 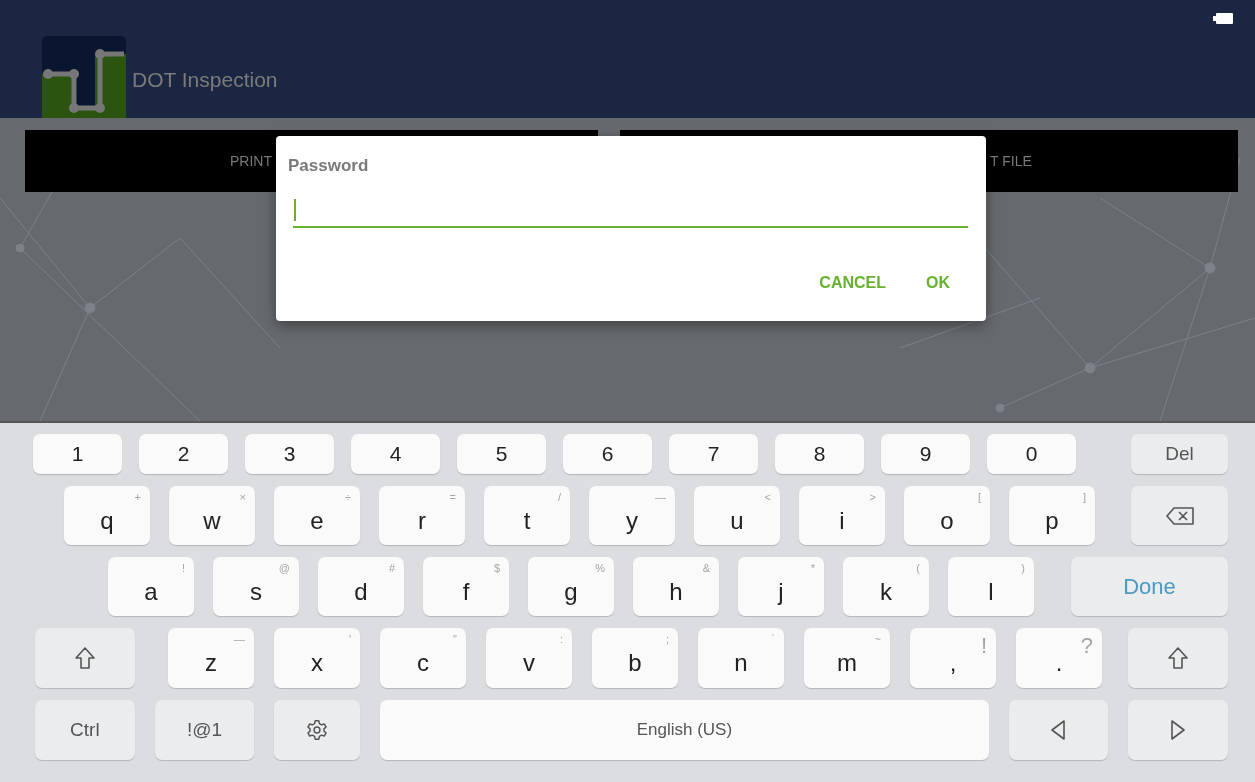 What do you see at coordinates (767, 497) in the screenshot?
I see `key-hint: <` at bounding box center [767, 497].